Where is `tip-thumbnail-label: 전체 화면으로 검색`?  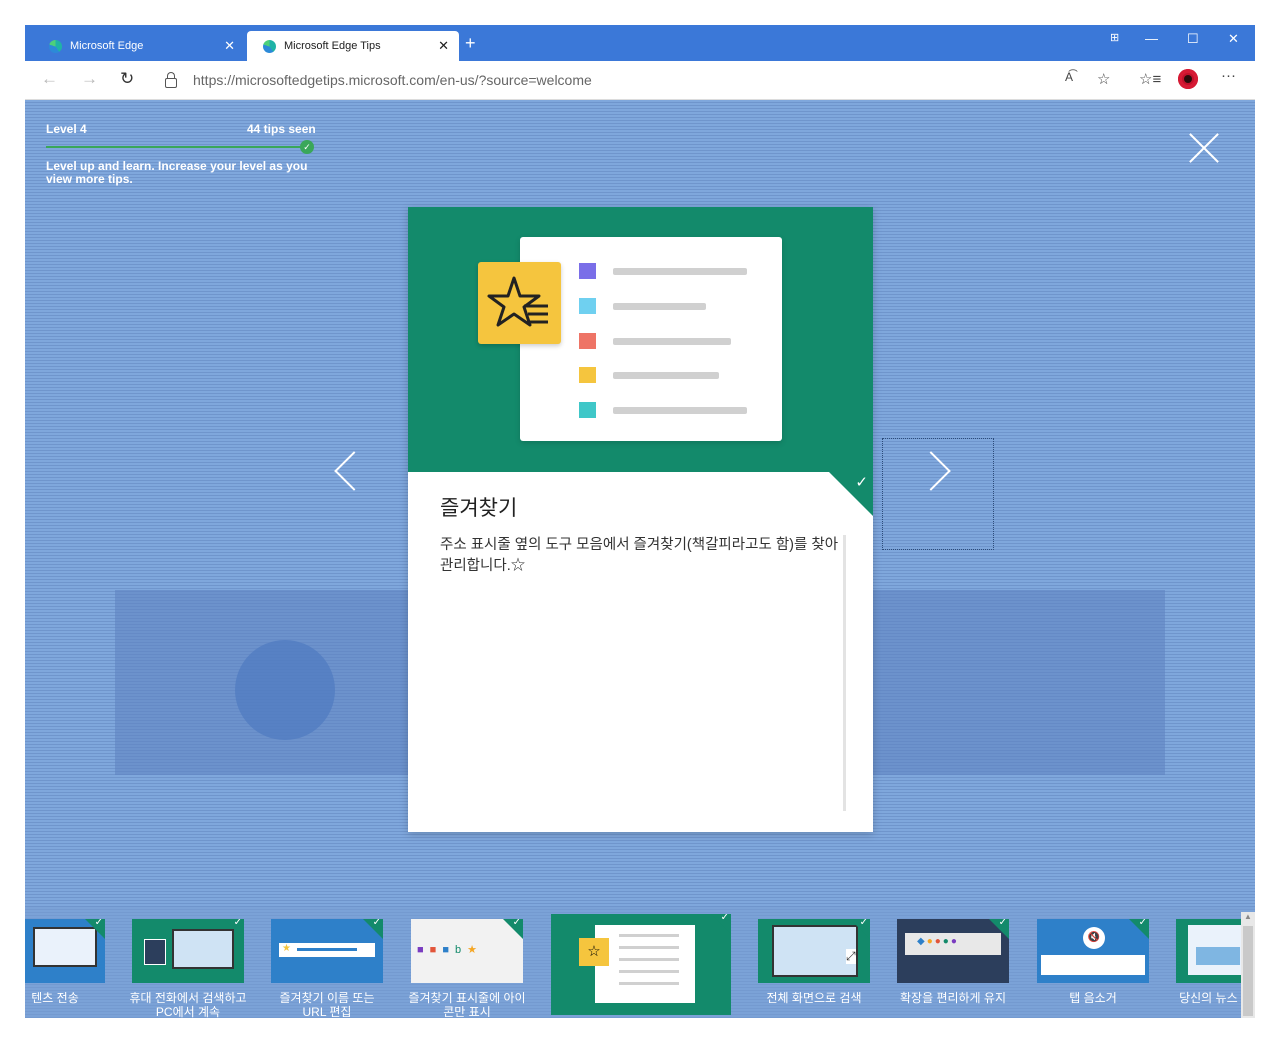 tip-thumbnail-label: 전체 화면으로 검색 is located at coordinates (814, 998).